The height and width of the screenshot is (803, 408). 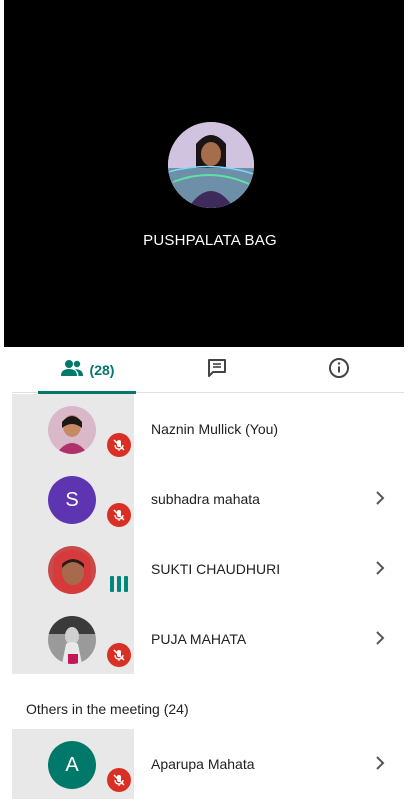 What do you see at coordinates (210, 240) in the screenshot?
I see `speaker-name: PUSHPALATA BAG` at bounding box center [210, 240].